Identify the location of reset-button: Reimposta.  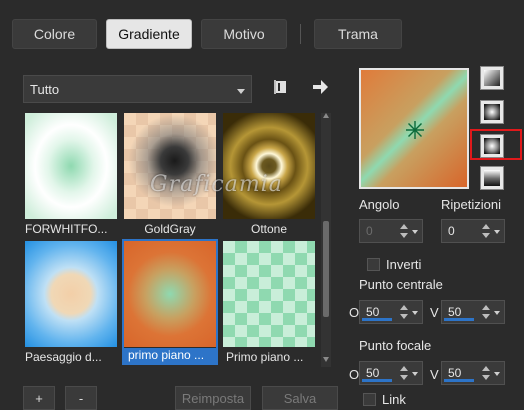
(213, 398).